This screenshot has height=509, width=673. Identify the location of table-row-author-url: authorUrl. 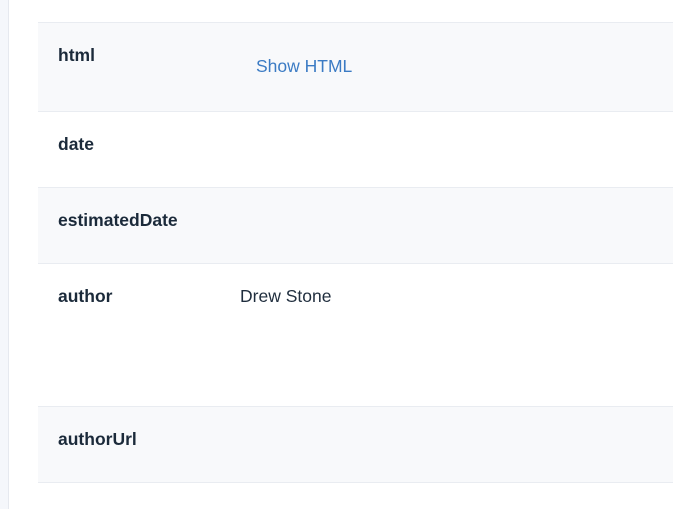
(355, 444).